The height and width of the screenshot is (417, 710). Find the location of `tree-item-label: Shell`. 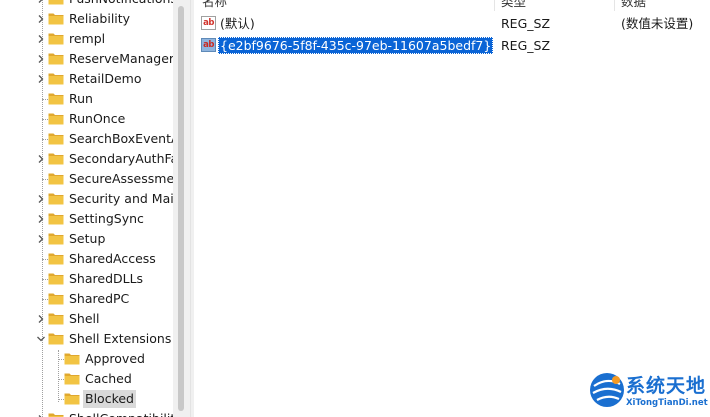

tree-item-label: Shell is located at coordinates (84, 319).